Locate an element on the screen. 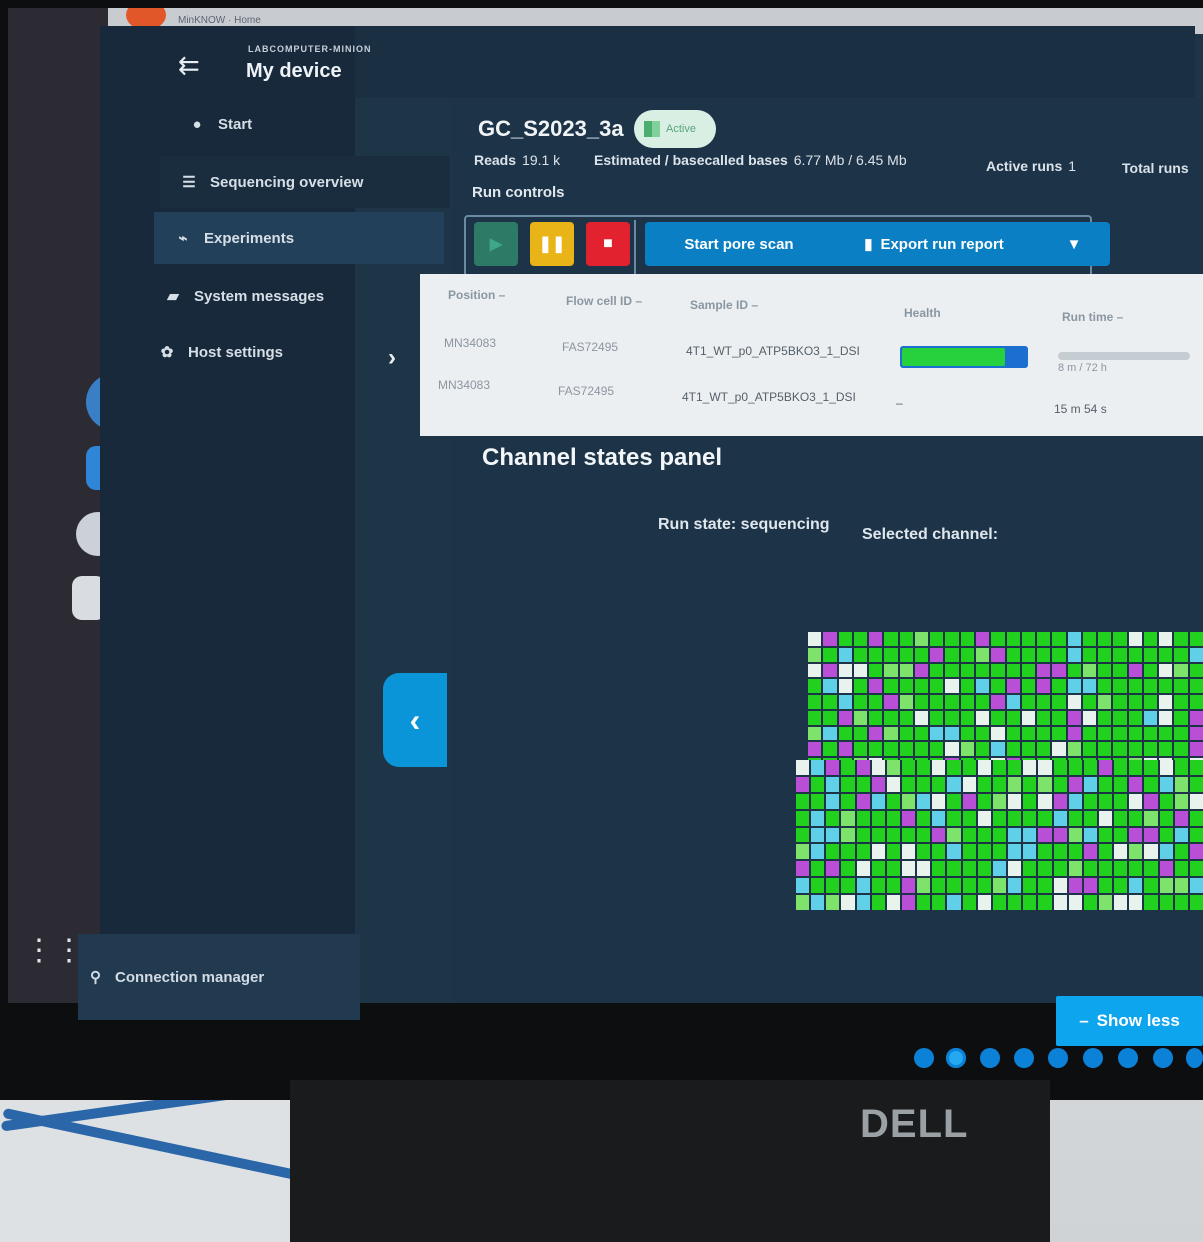 This screenshot has height=1242, width=1203. nav-item-sequencing-overview: ☰ Sequencing overview is located at coordinates (305, 182).